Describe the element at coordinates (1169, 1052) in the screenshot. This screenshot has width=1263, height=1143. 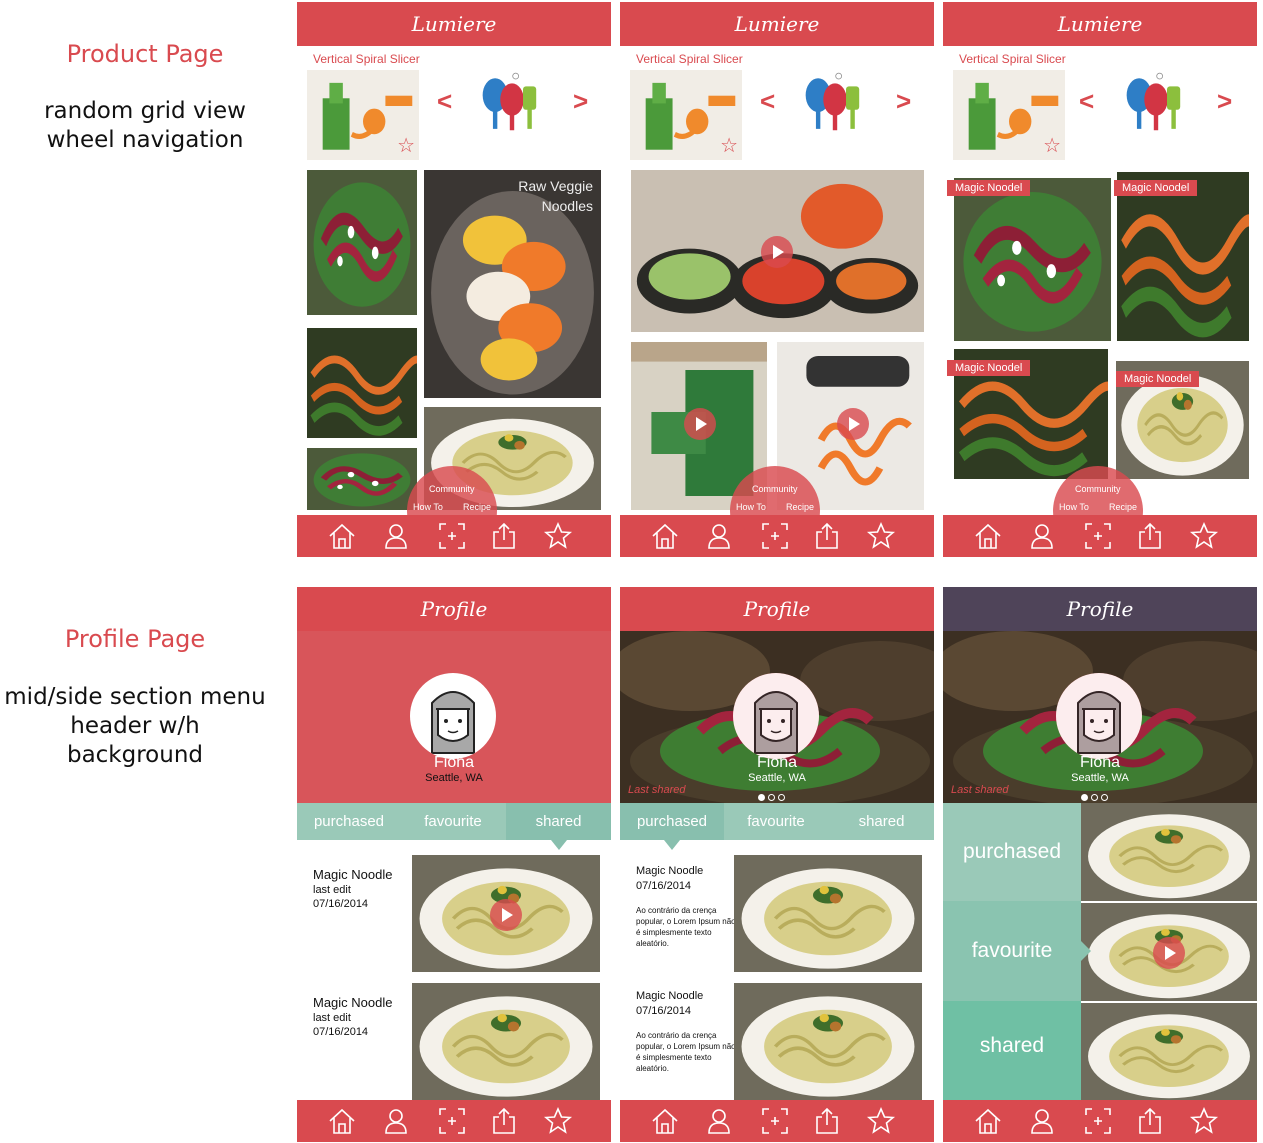
I see `side-photo-shared` at that location.